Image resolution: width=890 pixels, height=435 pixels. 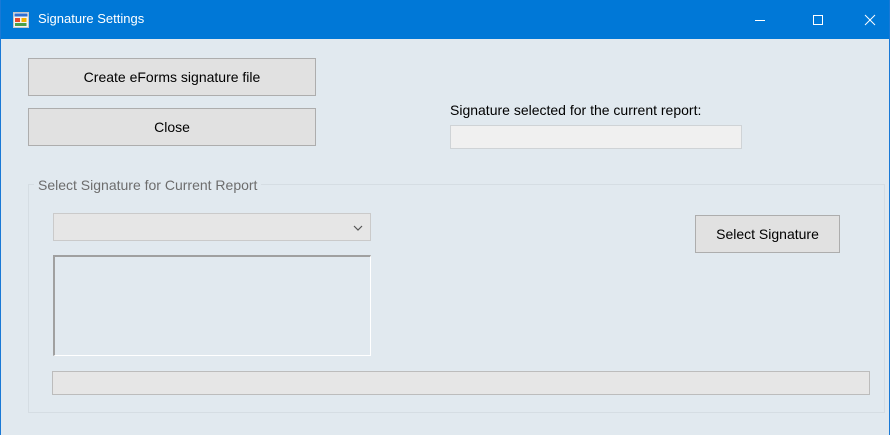 What do you see at coordinates (148, 185) in the screenshot?
I see `select-signature-group-legend: Select Signature for Current Report` at bounding box center [148, 185].